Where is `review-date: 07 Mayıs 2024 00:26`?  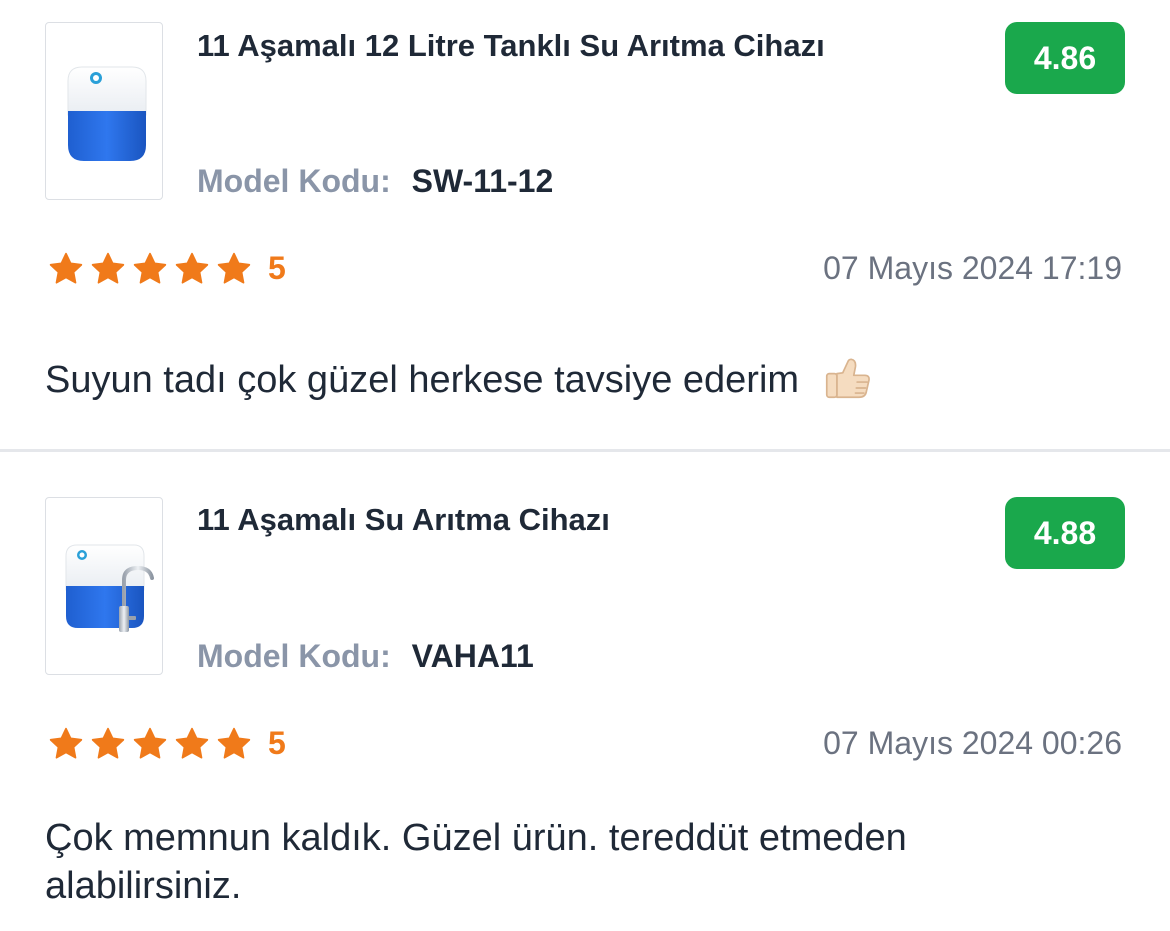
review-date: 07 Mayıs 2024 00:26 is located at coordinates (972, 743).